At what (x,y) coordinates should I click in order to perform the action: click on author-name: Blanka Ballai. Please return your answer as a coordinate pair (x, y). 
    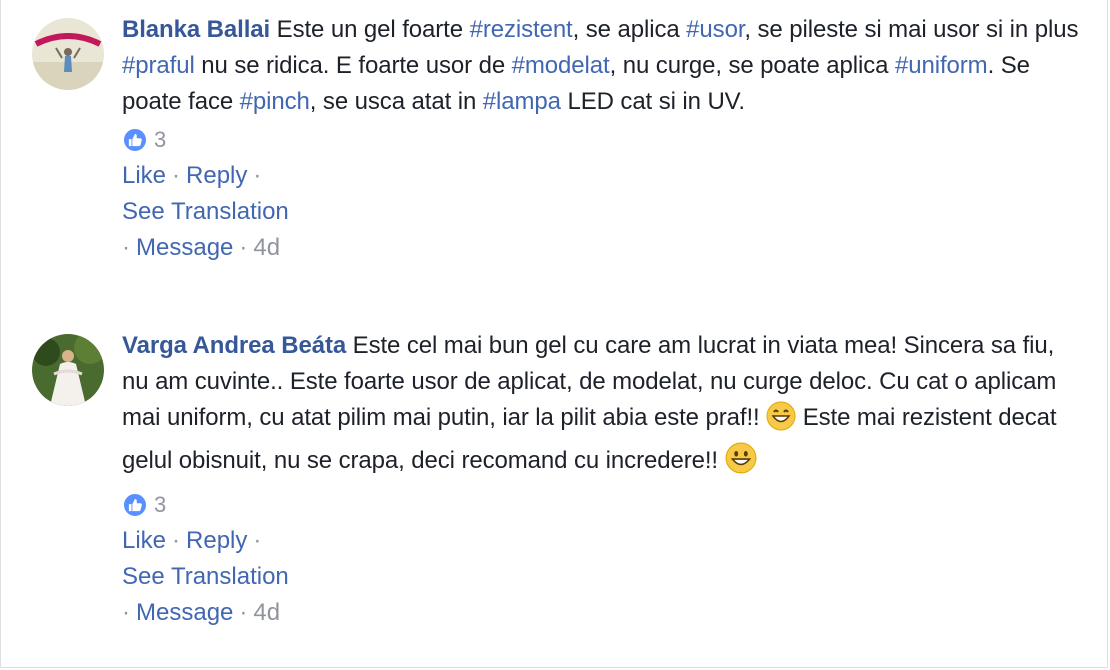
    Looking at the image, I should click on (196, 29).